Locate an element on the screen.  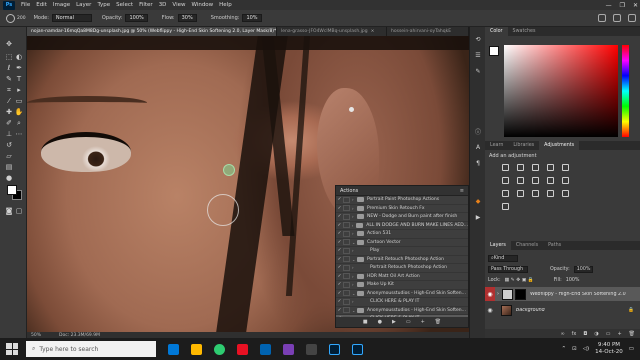
brush-tool-icon is located at coordinates (10, 18).